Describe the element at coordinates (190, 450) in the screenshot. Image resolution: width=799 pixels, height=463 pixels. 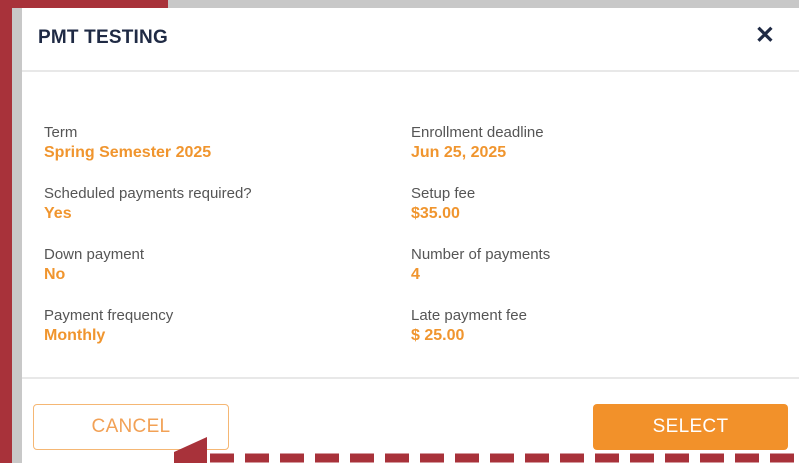
I see `arrow-head-icon` at that location.